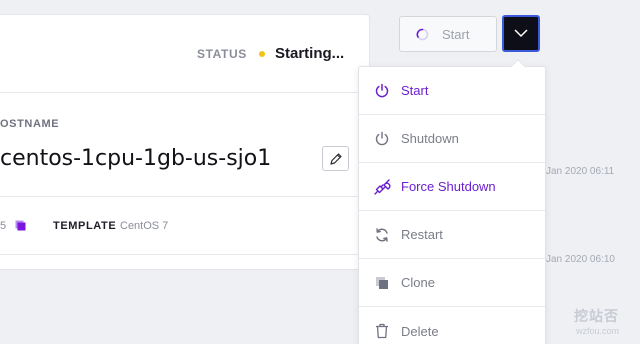 The width and height of the screenshot is (640, 344). I want to click on trash-icon, so click(382, 331).